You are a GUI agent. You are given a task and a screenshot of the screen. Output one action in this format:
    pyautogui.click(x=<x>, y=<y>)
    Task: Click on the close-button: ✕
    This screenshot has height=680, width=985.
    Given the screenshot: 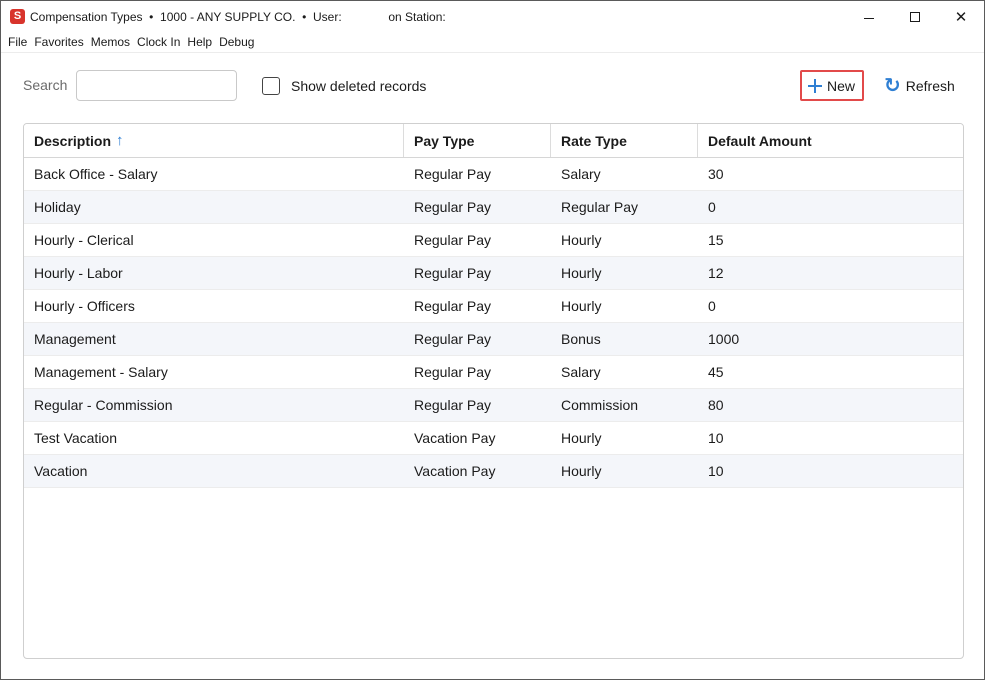 What is the action you would take?
    pyautogui.click(x=961, y=17)
    